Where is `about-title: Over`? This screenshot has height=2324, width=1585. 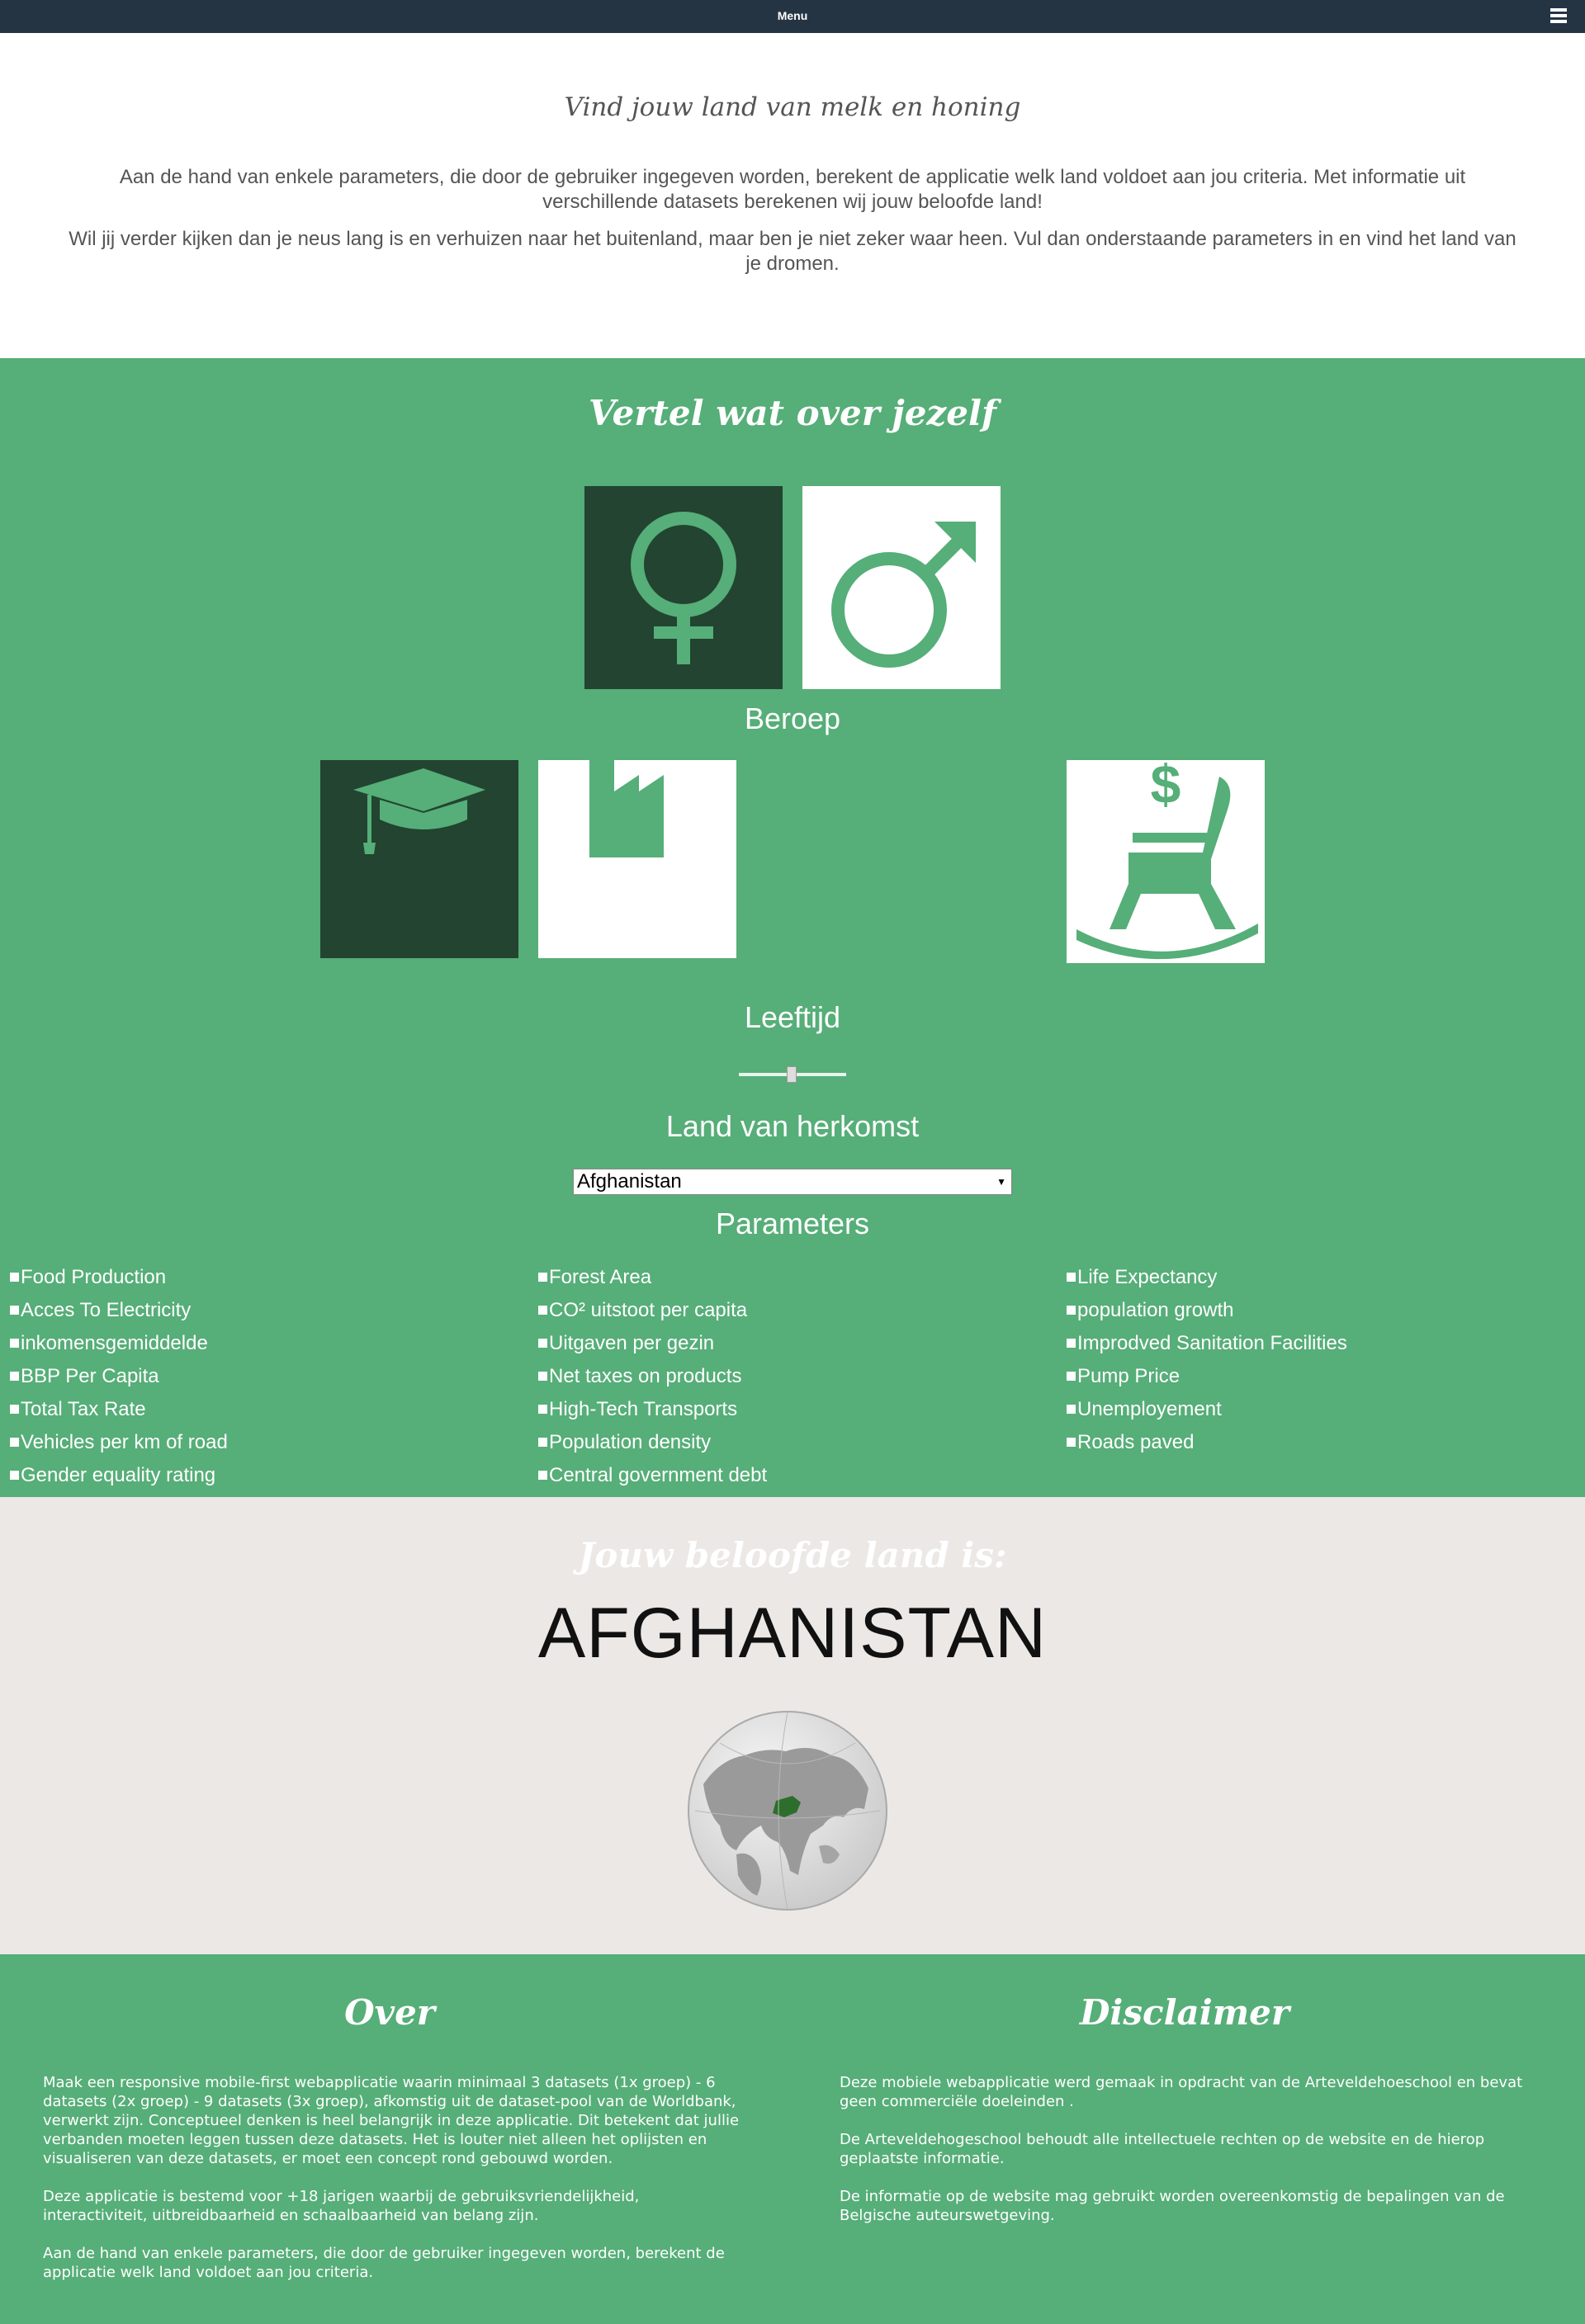
about-title: Over is located at coordinates (390, 2012).